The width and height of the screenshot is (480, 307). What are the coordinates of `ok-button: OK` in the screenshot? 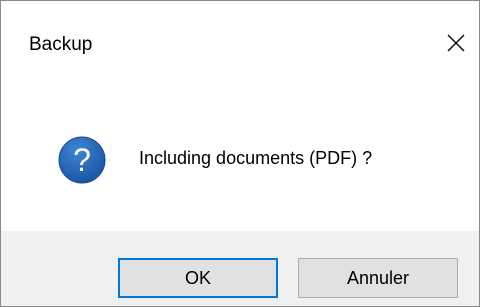 It's located at (198, 278).